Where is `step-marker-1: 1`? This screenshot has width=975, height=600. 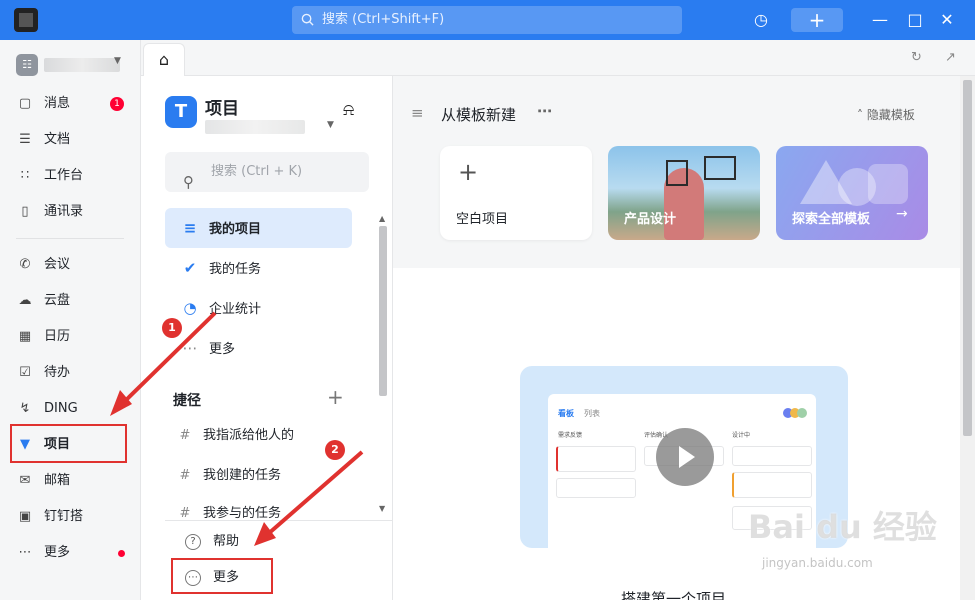 step-marker-1: 1 is located at coordinates (172, 328).